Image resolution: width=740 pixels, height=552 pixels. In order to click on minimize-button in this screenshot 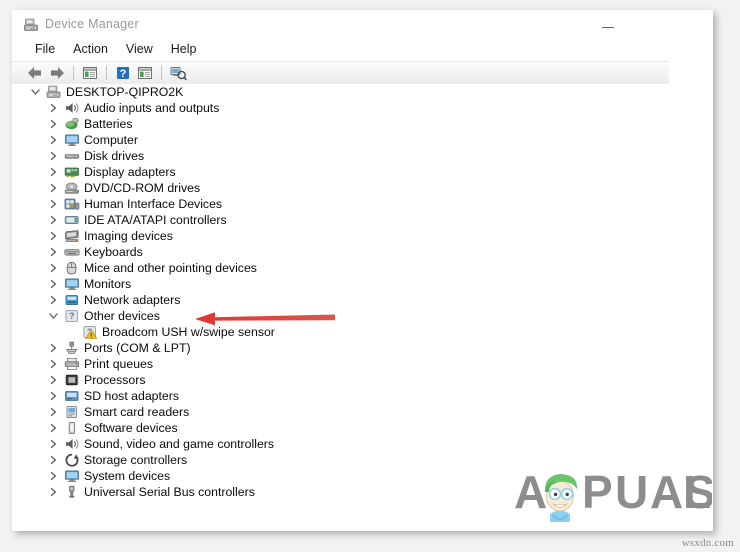, I will do `click(608, 24)`.